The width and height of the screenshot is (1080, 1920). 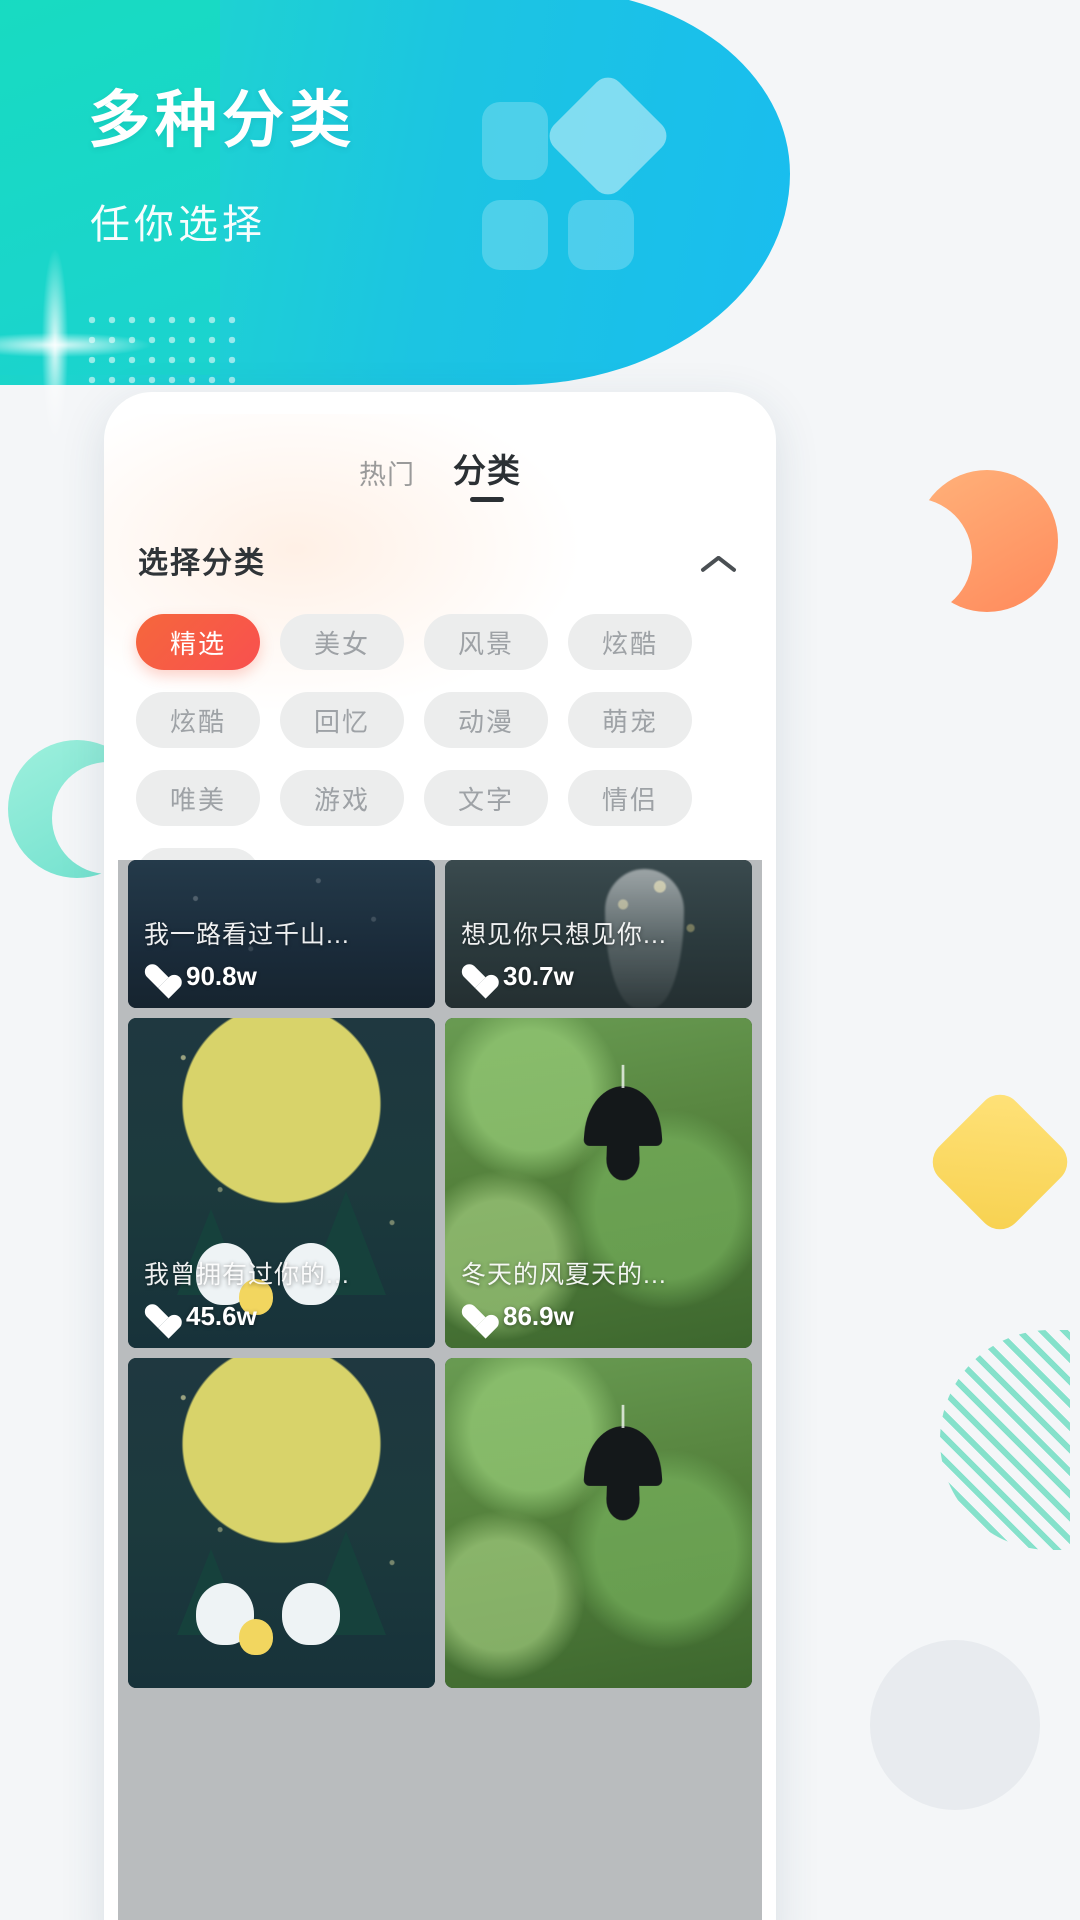 I want to click on category-chip-label: 游戏, so click(x=341, y=799).